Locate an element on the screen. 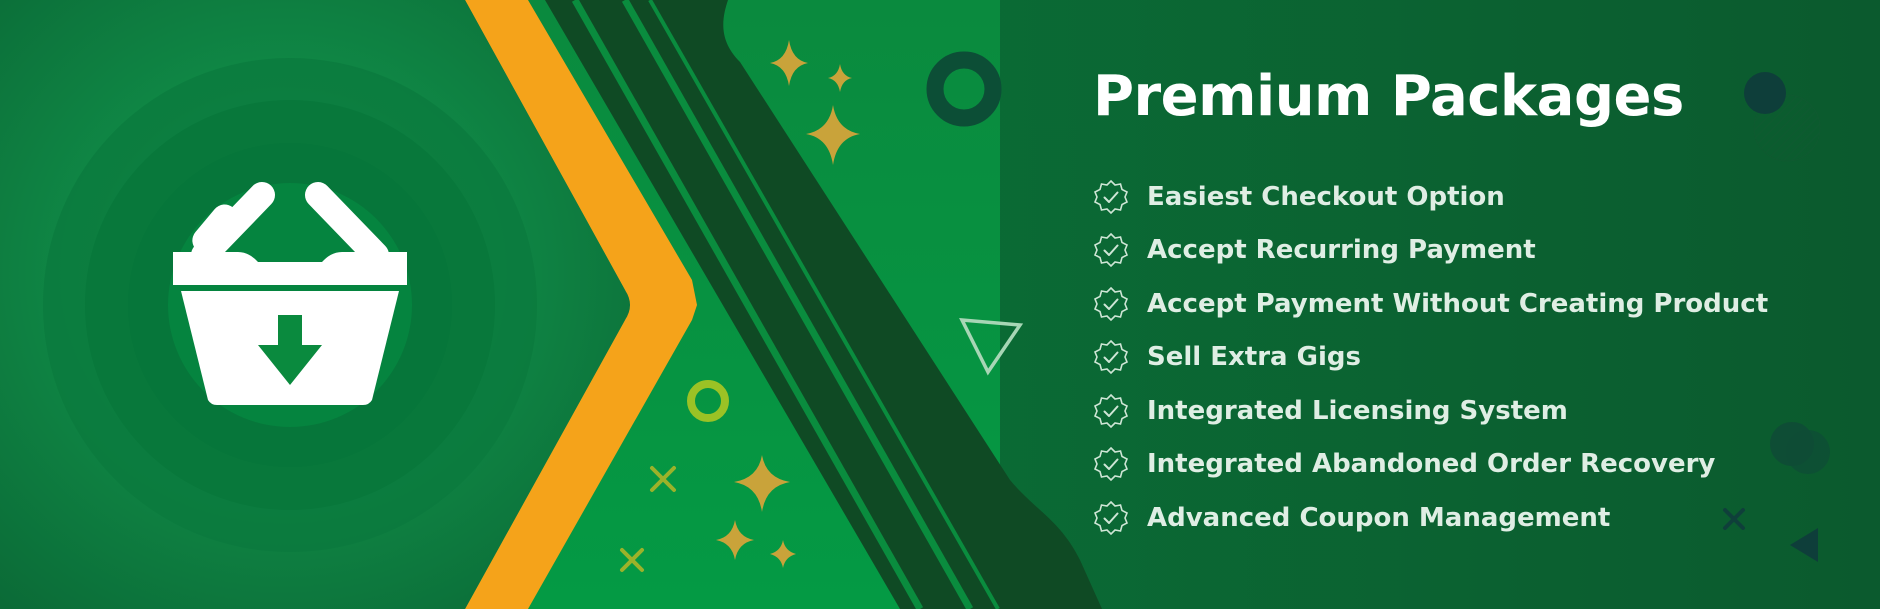  list-item: Easiest Checkout Option is located at coordinates (1430, 197).